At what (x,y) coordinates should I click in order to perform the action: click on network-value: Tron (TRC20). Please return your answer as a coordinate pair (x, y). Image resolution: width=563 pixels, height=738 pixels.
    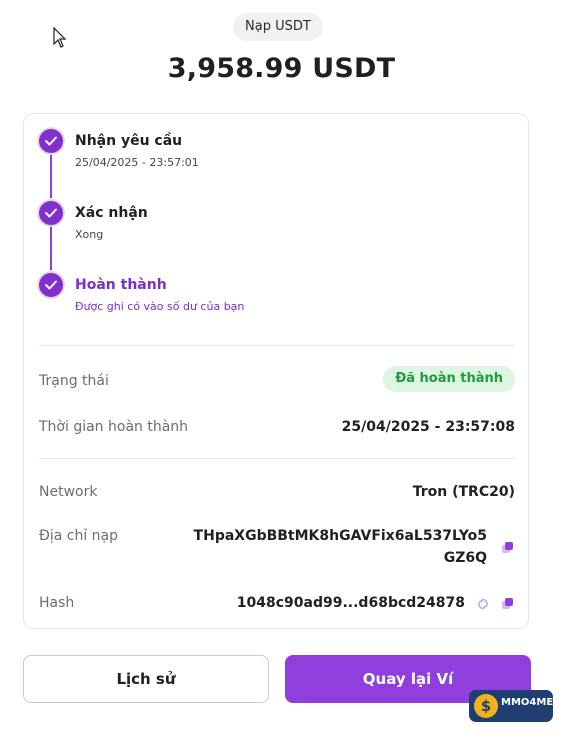
    Looking at the image, I should click on (463, 492).